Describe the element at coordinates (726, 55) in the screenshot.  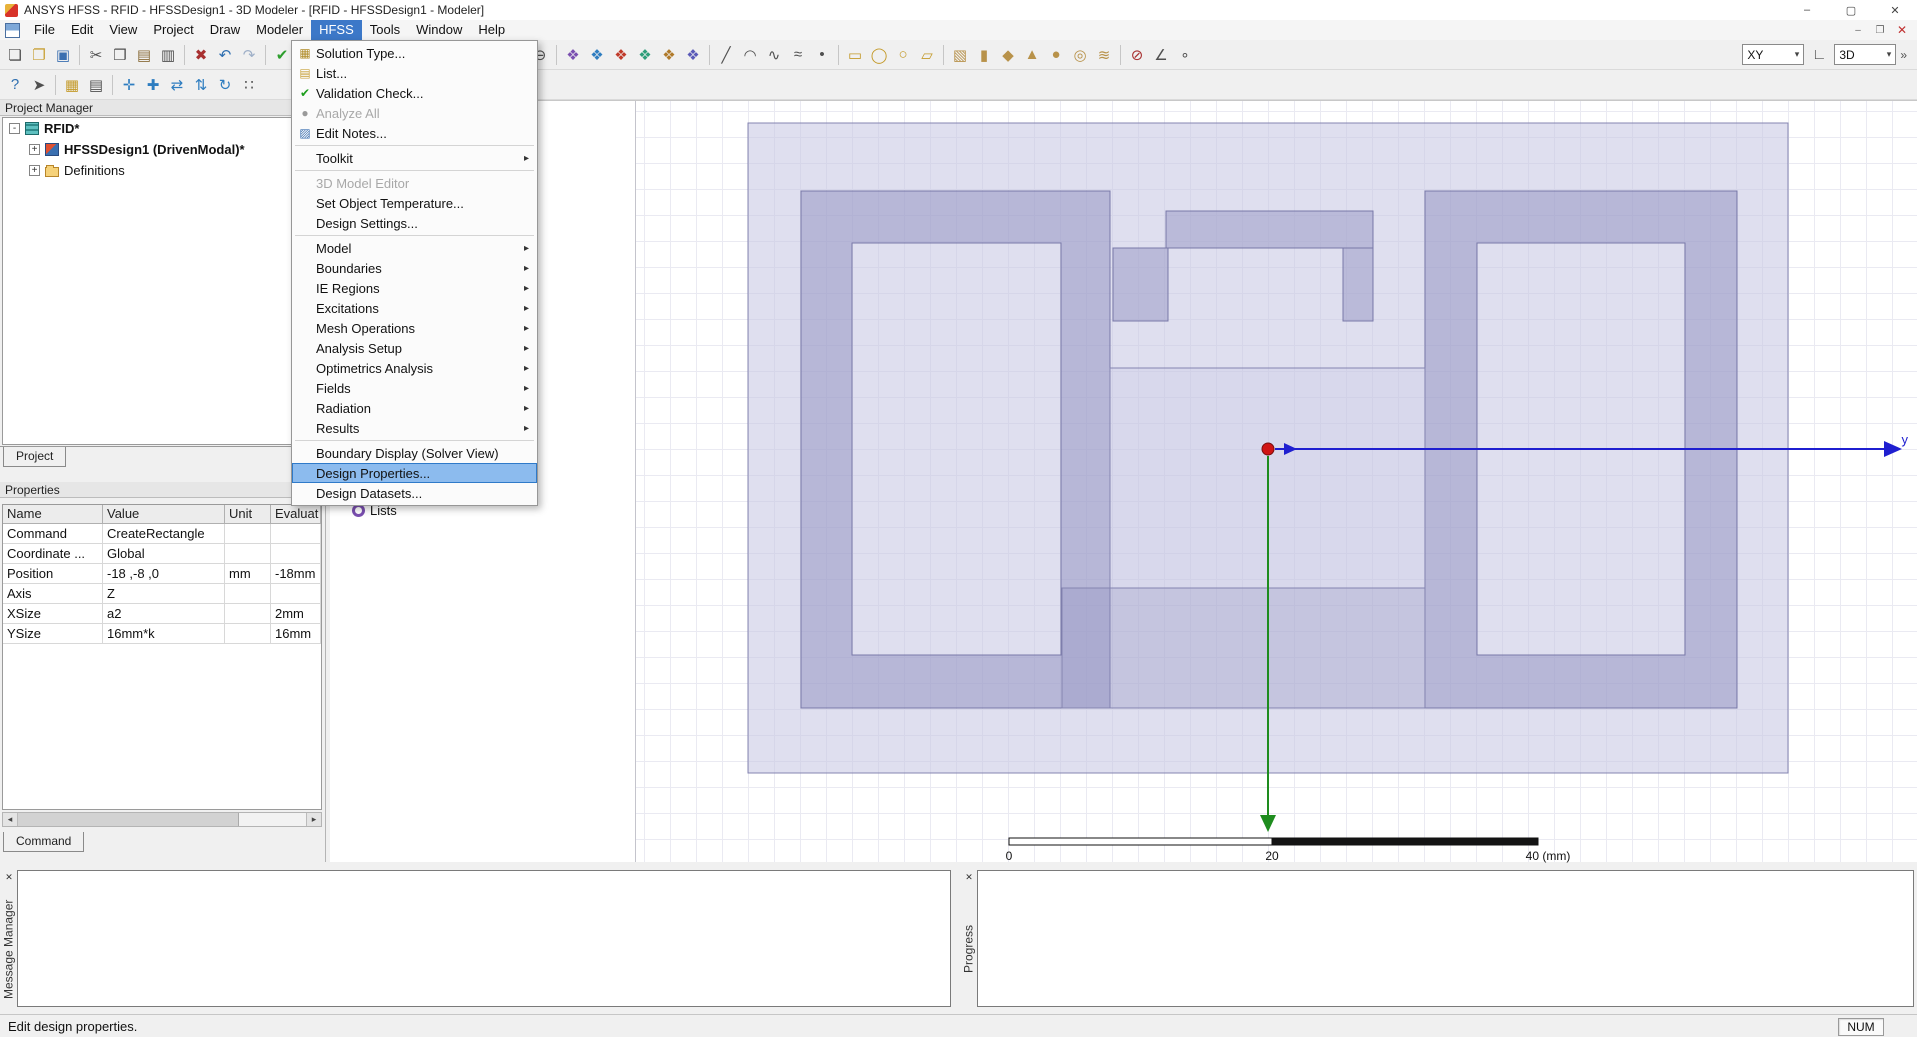
I see `draw-line-icon: ╱` at that location.